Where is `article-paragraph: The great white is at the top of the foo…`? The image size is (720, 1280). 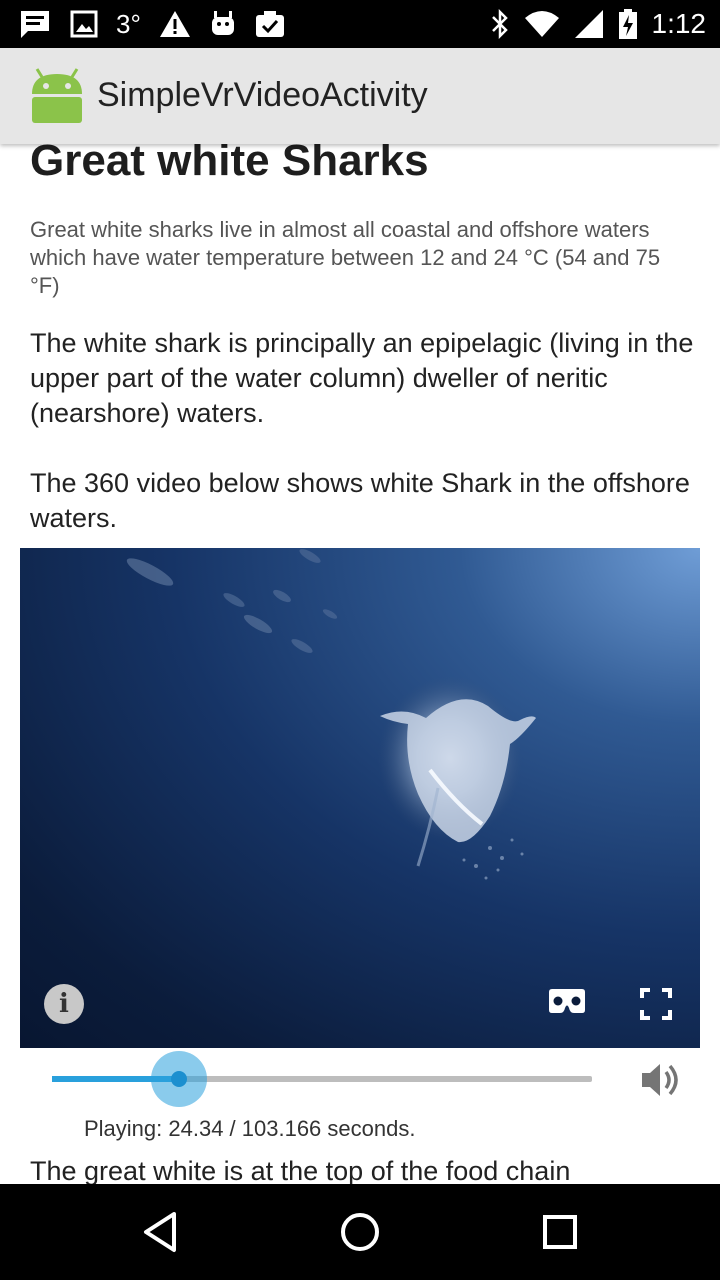
article-paragraph: The great white is at the top of the foo… is located at coordinates (300, 1170).